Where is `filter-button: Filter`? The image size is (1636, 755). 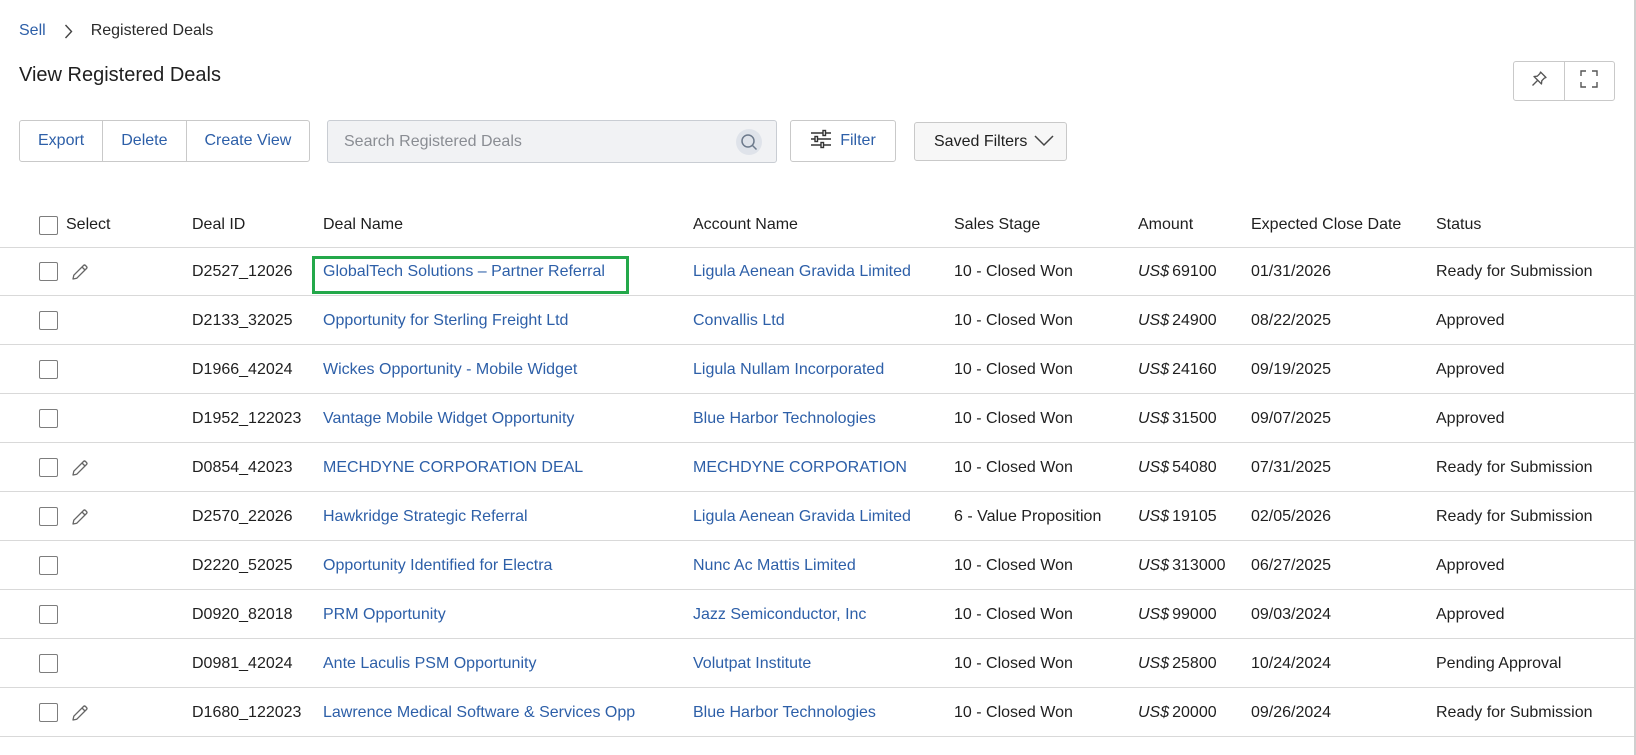
filter-button: Filter is located at coordinates (843, 141).